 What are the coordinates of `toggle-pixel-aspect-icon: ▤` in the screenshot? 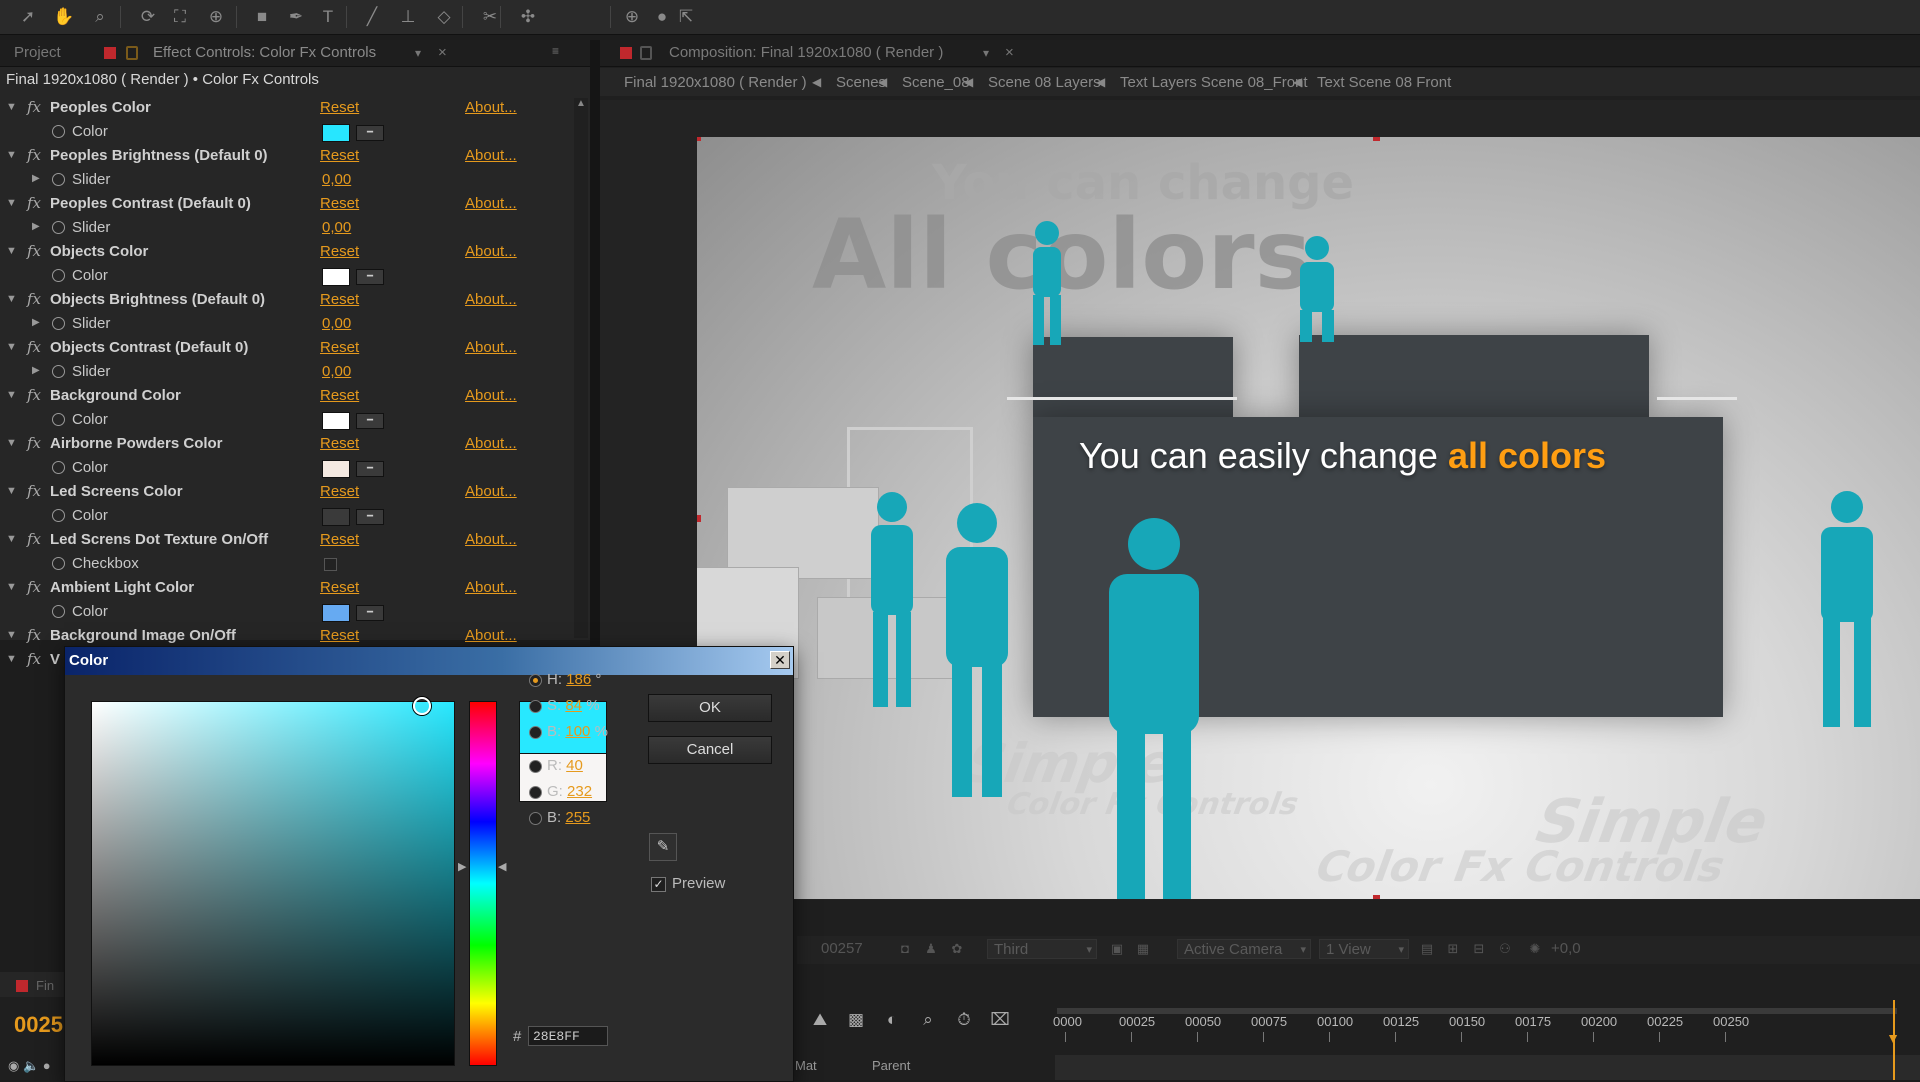 It's located at (1427, 949).